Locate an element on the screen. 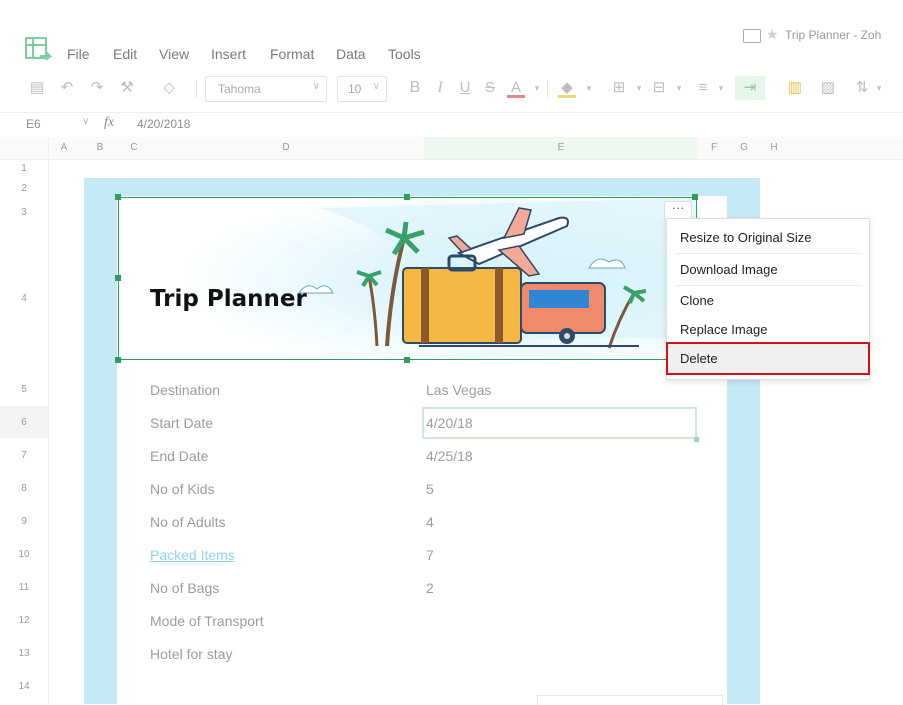 The height and width of the screenshot is (705, 903). row-header-3: 3 is located at coordinates (24, 212).